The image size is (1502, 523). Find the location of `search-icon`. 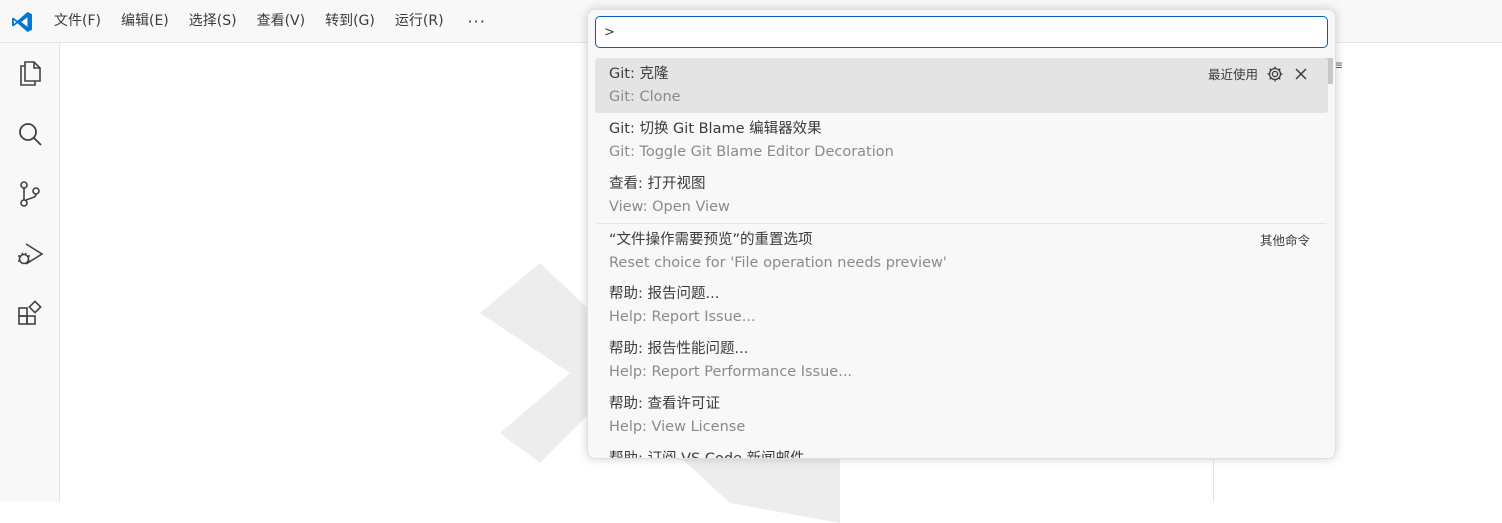

search-icon is located at coordinates (30, 134).